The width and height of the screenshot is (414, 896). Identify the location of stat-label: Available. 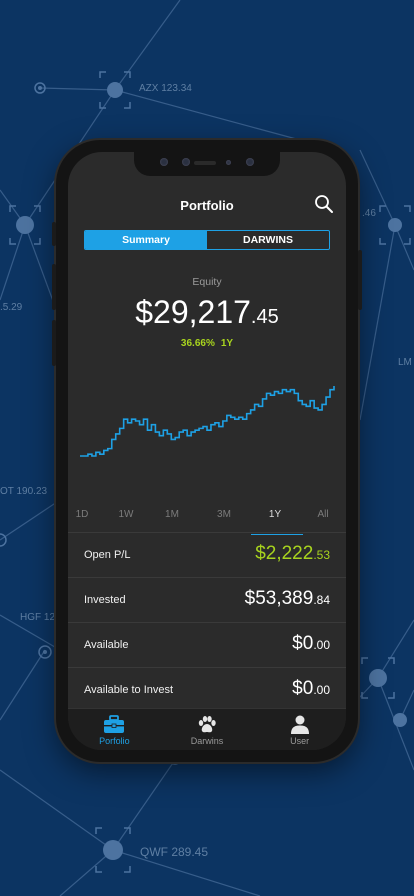
(106, 645).